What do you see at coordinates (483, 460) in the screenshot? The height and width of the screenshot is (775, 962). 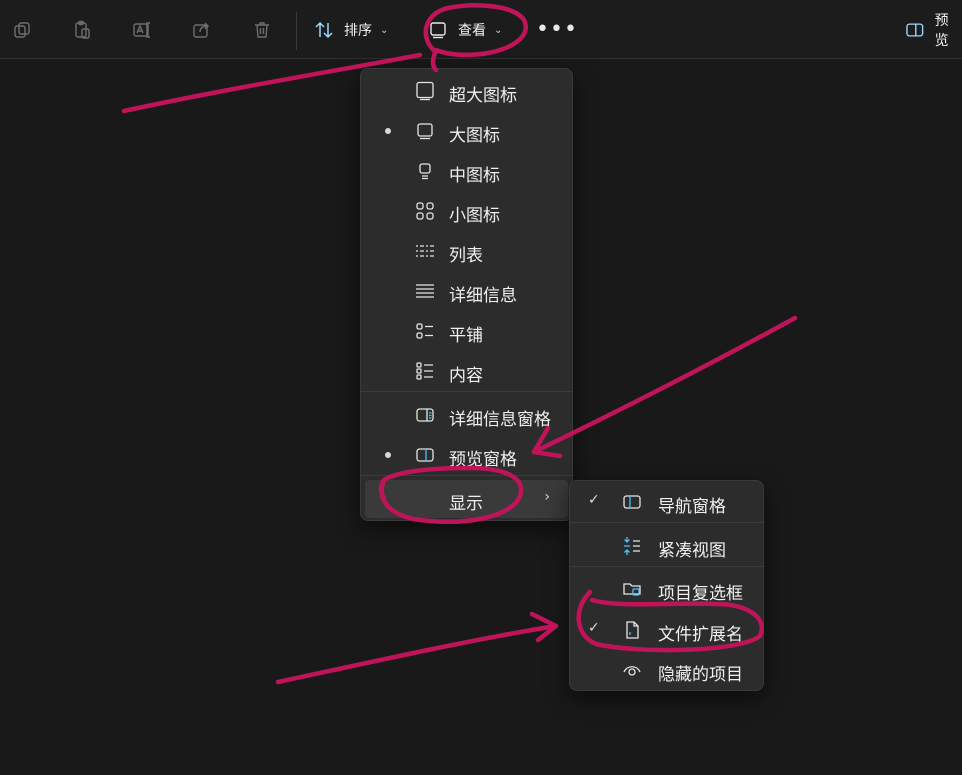 I see `menu-item-label: 预览窗格` at bounding box center [483, 460].